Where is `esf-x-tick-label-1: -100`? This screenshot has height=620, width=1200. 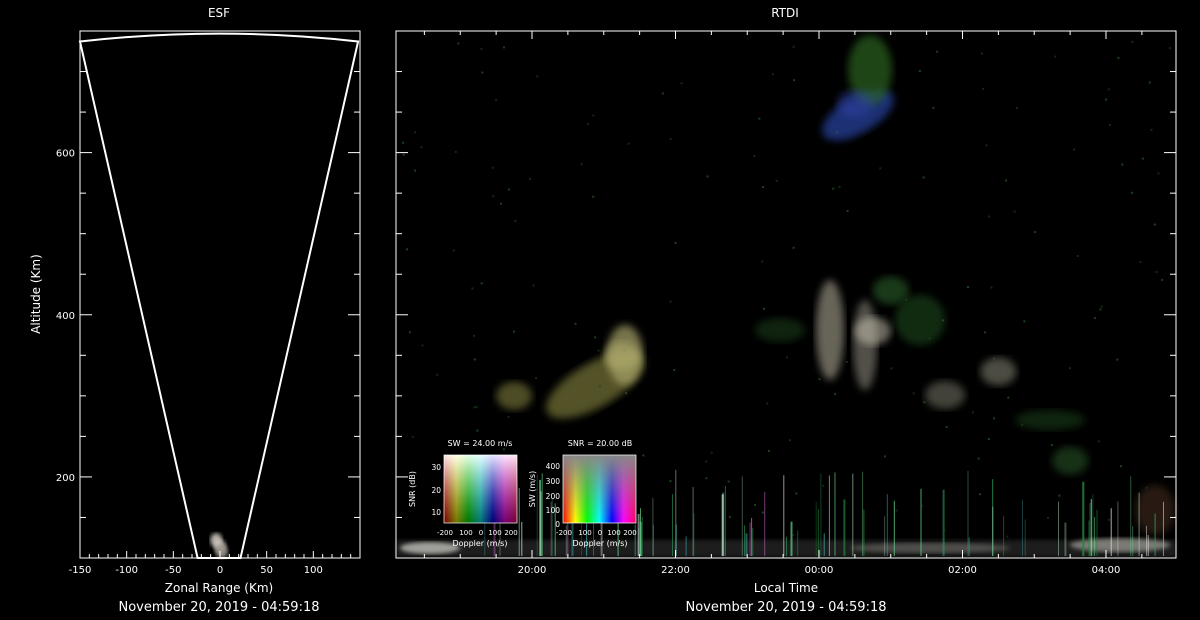
esf-x-tick-label-1: -100 is located at coordinates (126, 570).